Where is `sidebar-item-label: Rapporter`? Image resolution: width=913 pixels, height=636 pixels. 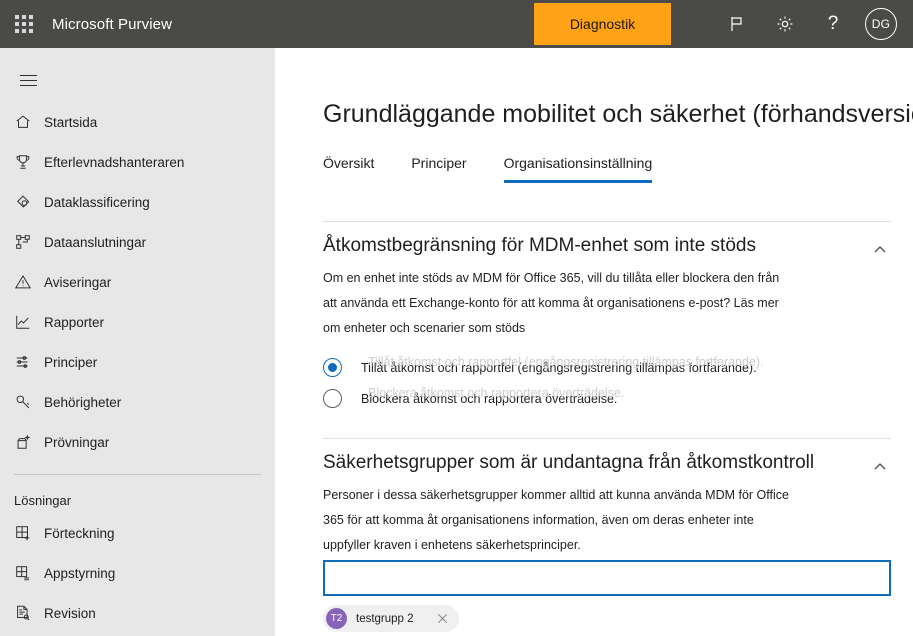
sidebar-item-label: Rapporter is located at coordinates (74, 322).